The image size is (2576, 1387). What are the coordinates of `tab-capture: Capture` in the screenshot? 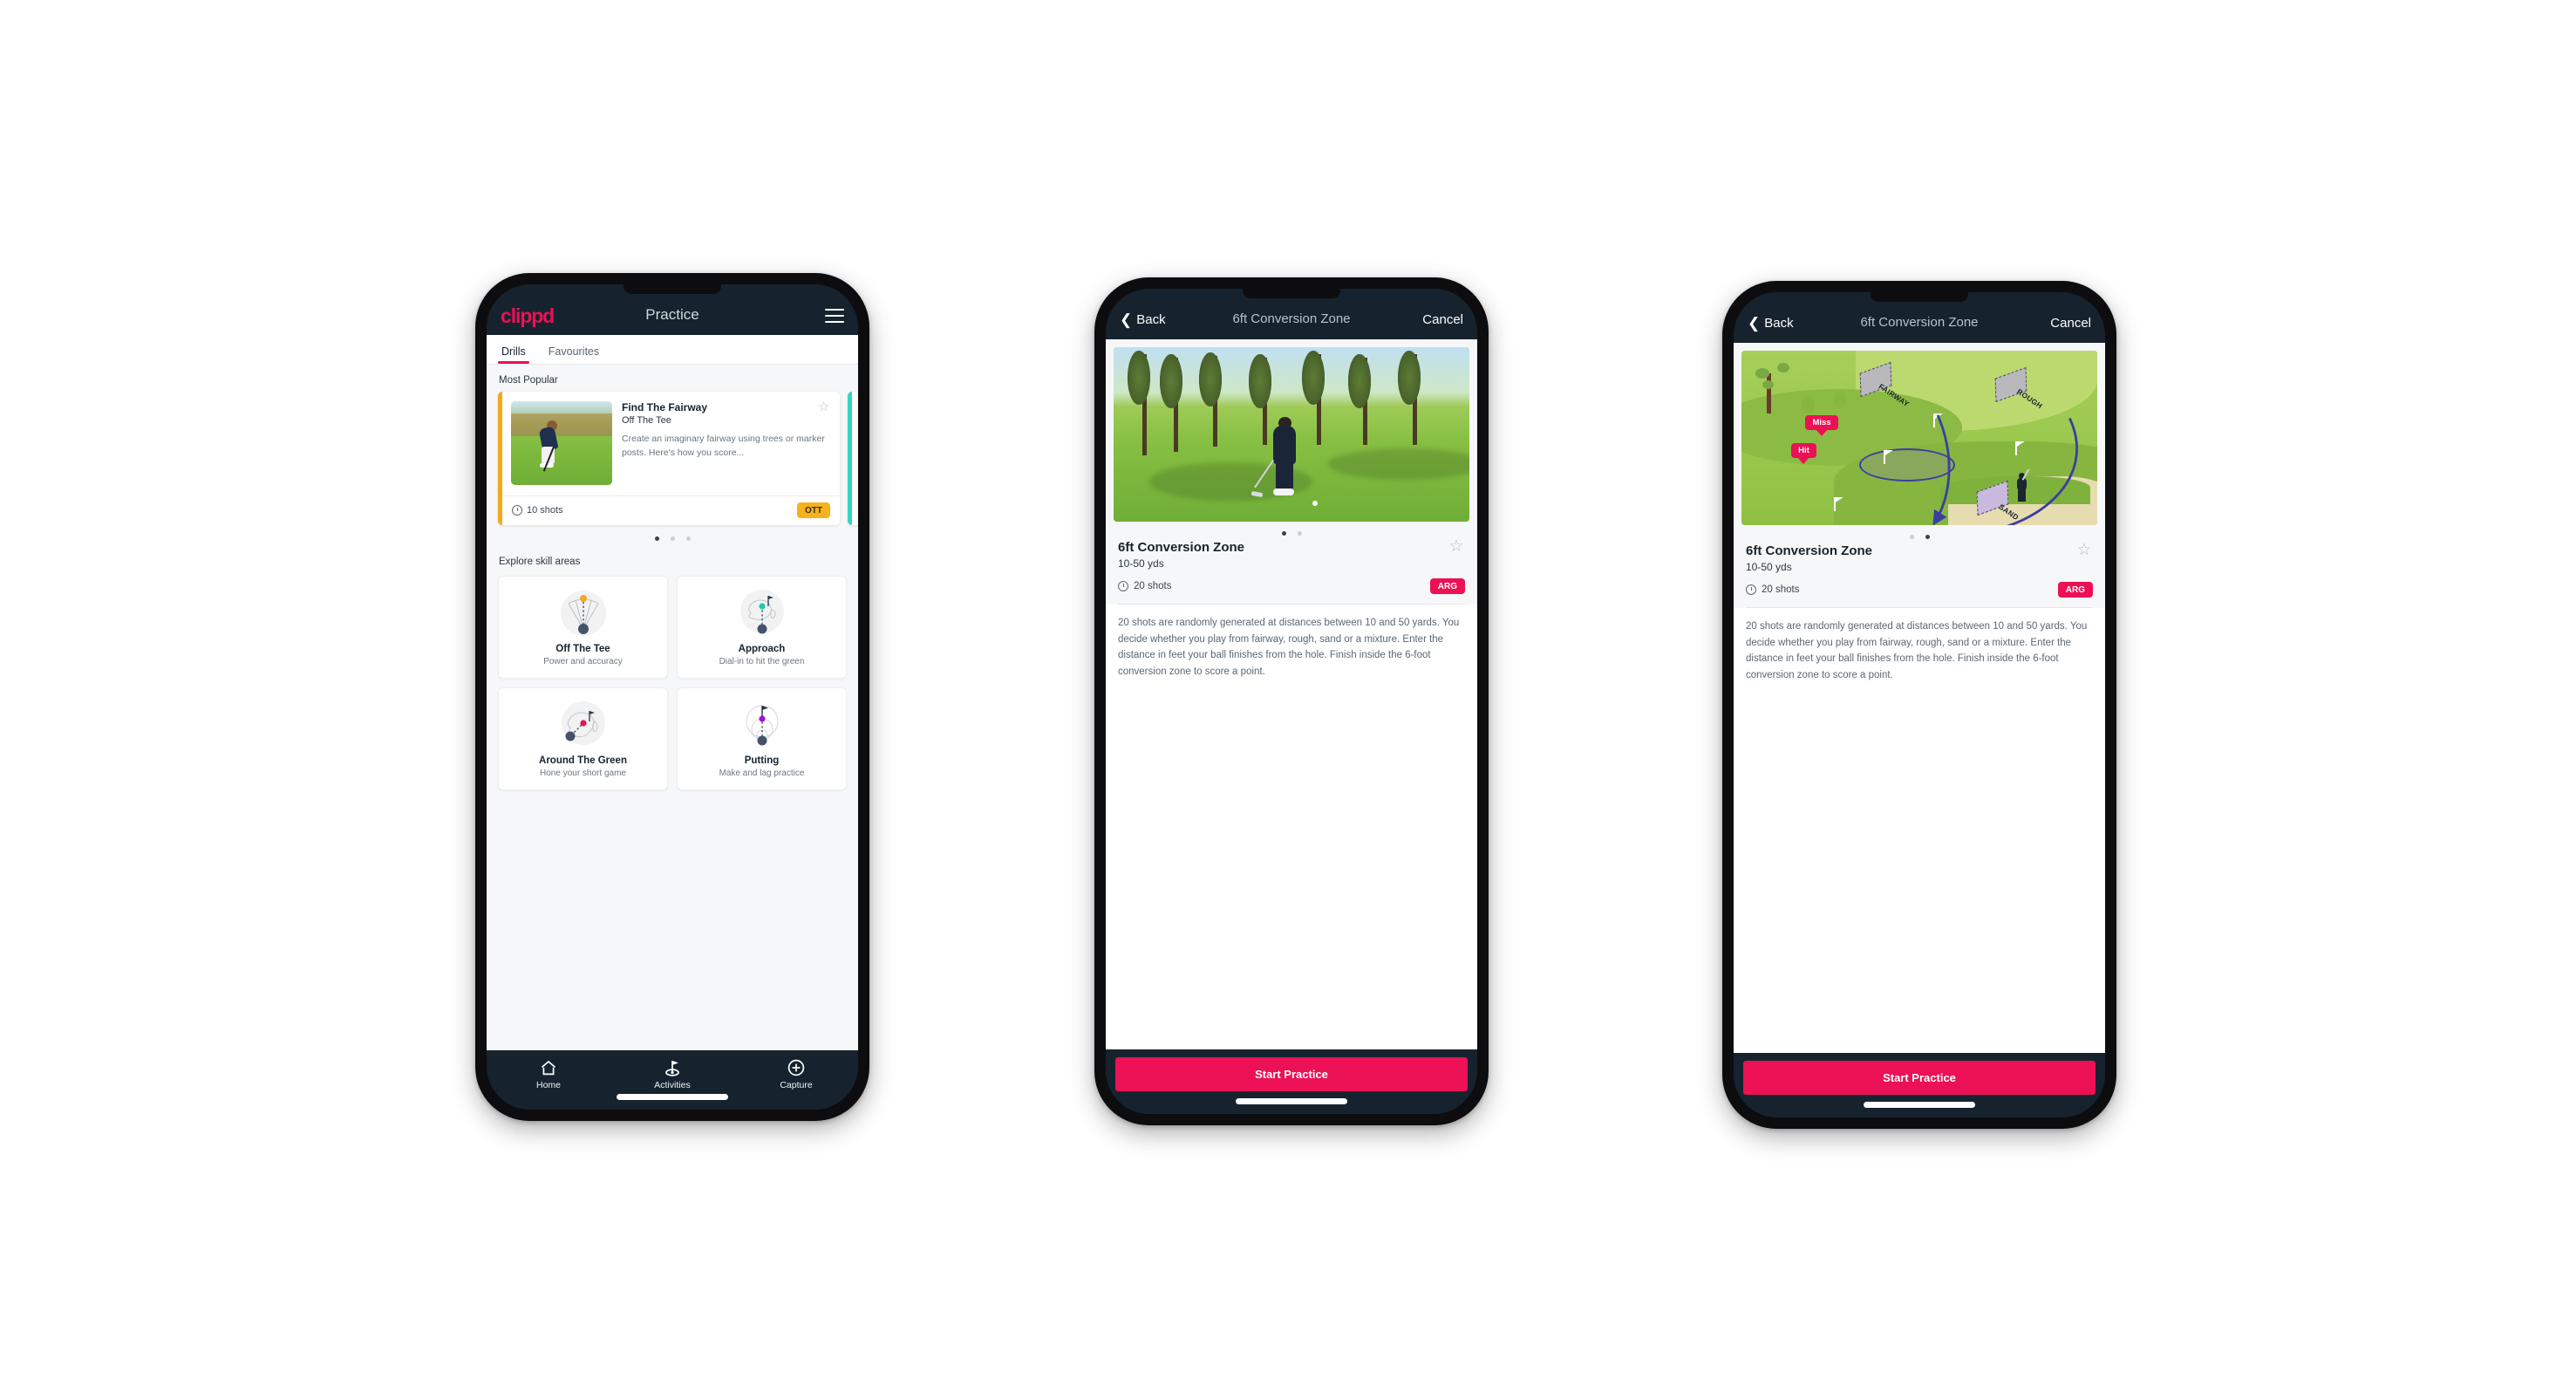 It's located at (796, 1074).